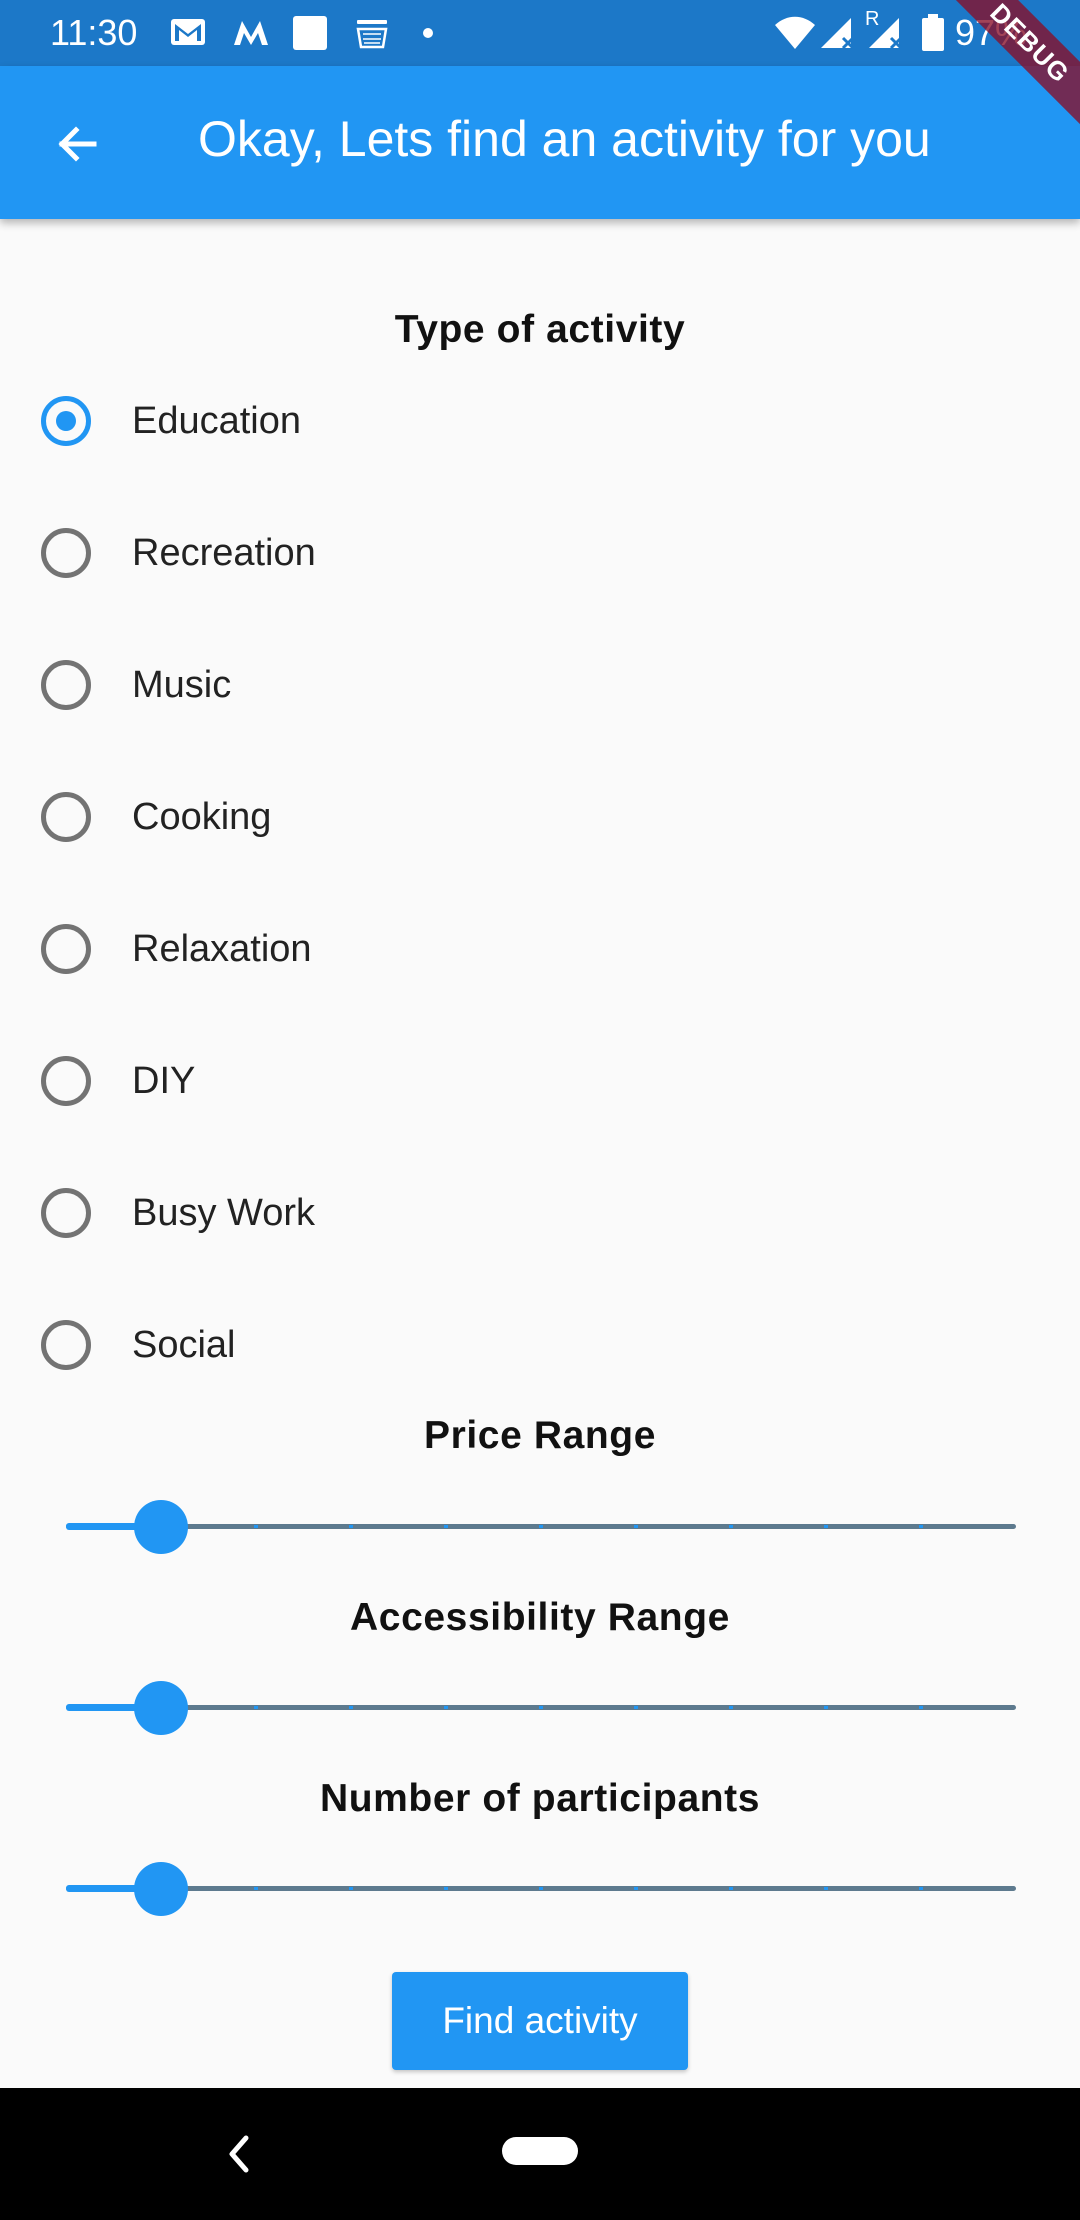  I want to click on gmail-icon, so click(188, 32).